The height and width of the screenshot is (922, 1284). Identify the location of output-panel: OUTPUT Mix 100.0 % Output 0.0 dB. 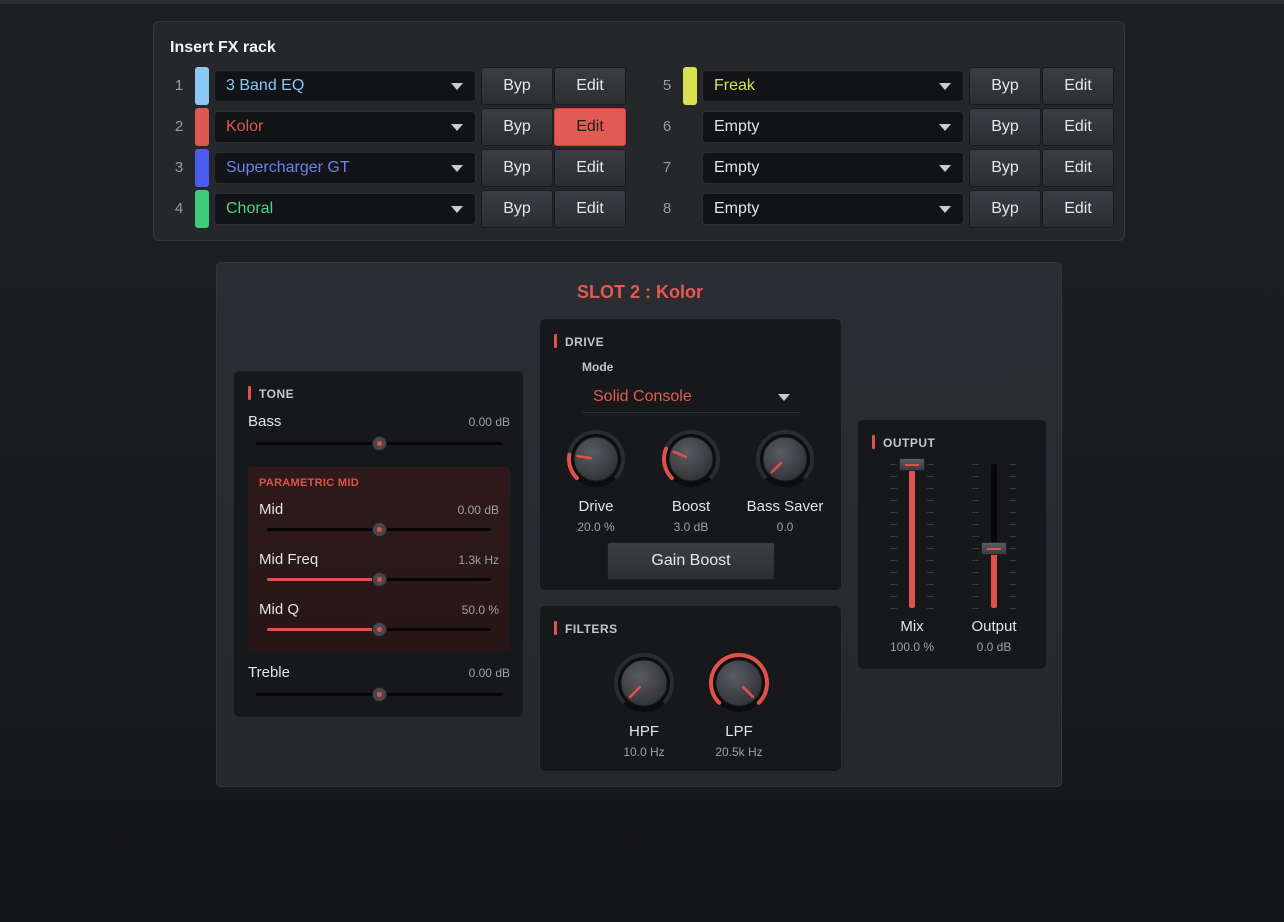
(952, 544).